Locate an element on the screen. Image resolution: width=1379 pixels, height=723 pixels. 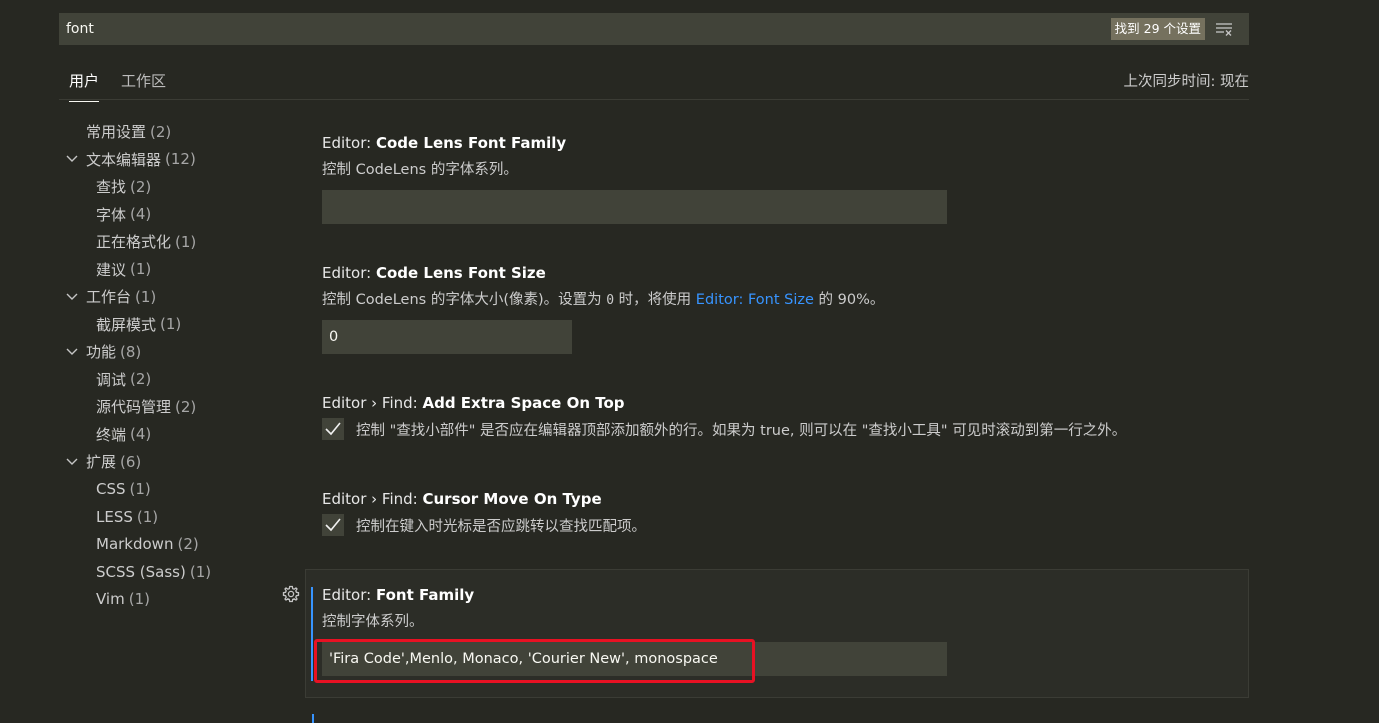
setting-name: Cursor Move On Type is located at coordinates (512, 499).